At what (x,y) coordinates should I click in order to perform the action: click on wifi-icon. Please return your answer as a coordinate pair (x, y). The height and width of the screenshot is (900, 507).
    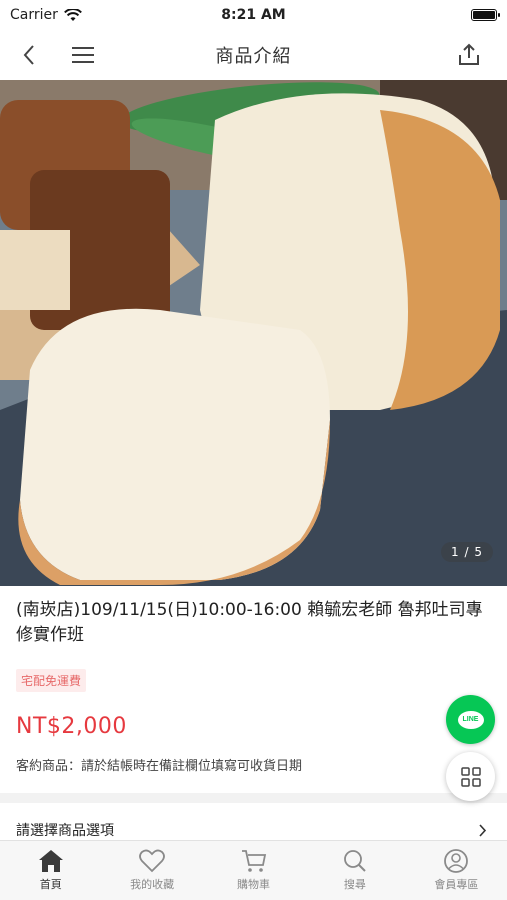
    Looking at the image, I should click on (72, 14).